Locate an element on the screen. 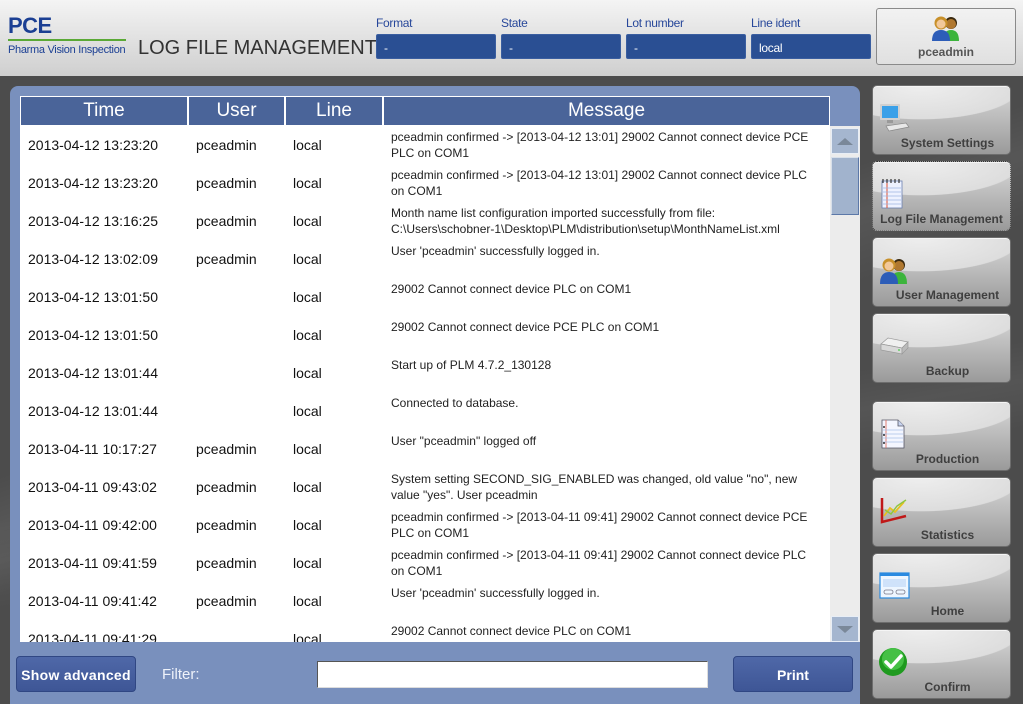 The height and width of the screenshot is (704, 1023). lot-number-value: - is located at coordinates (686, 46).